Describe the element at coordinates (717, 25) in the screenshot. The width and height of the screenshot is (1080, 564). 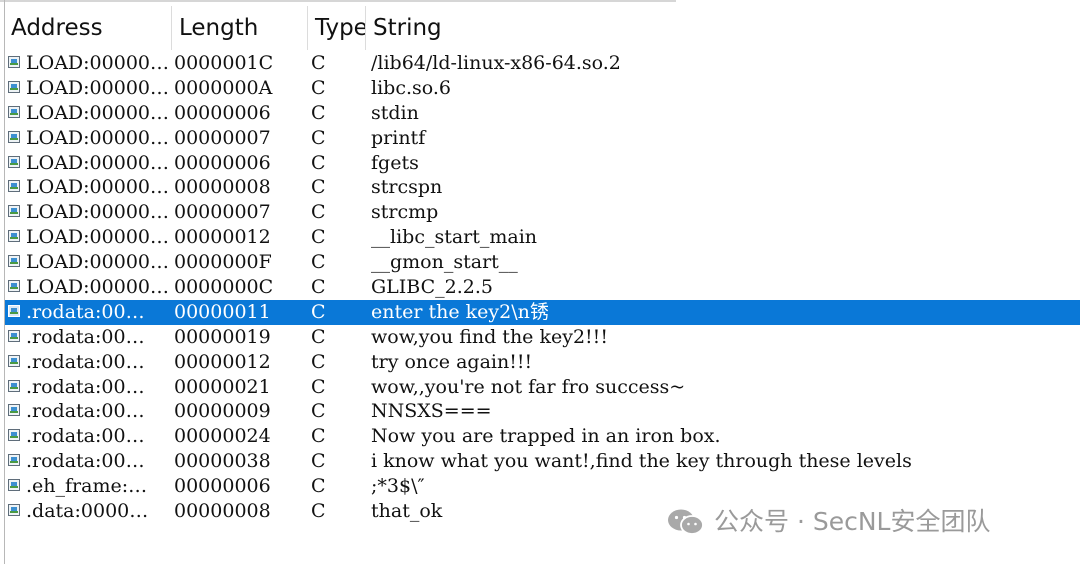
I see `column-header-string: String` at that location.